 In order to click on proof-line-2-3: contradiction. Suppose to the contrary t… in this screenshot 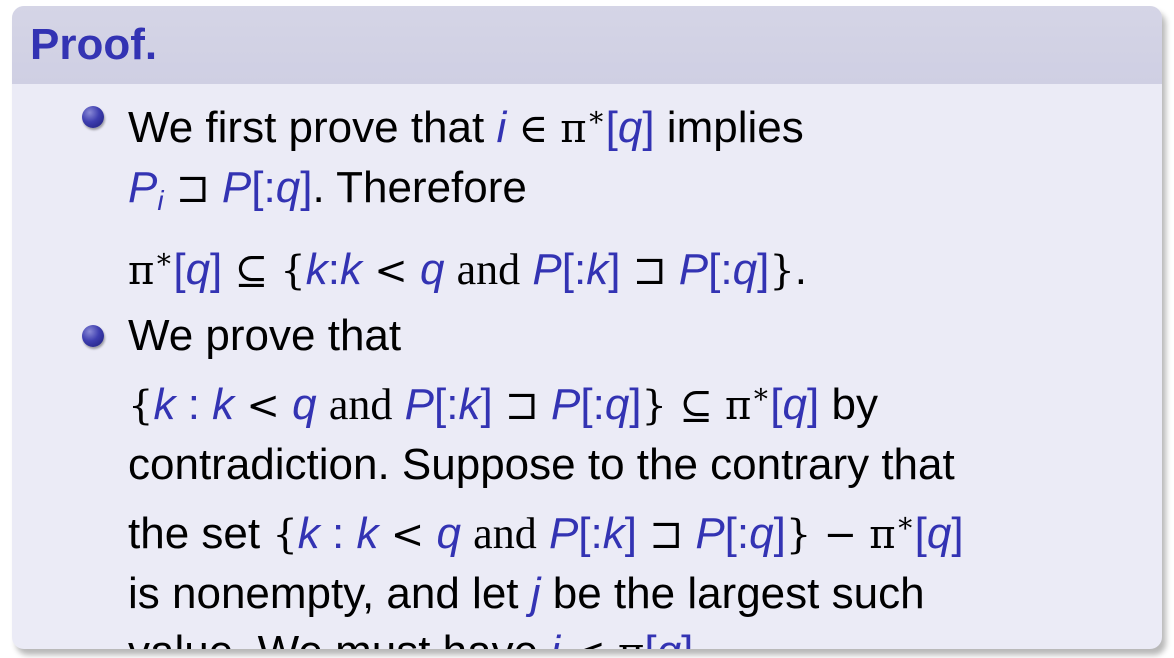, I will do `click(541, 464)`.